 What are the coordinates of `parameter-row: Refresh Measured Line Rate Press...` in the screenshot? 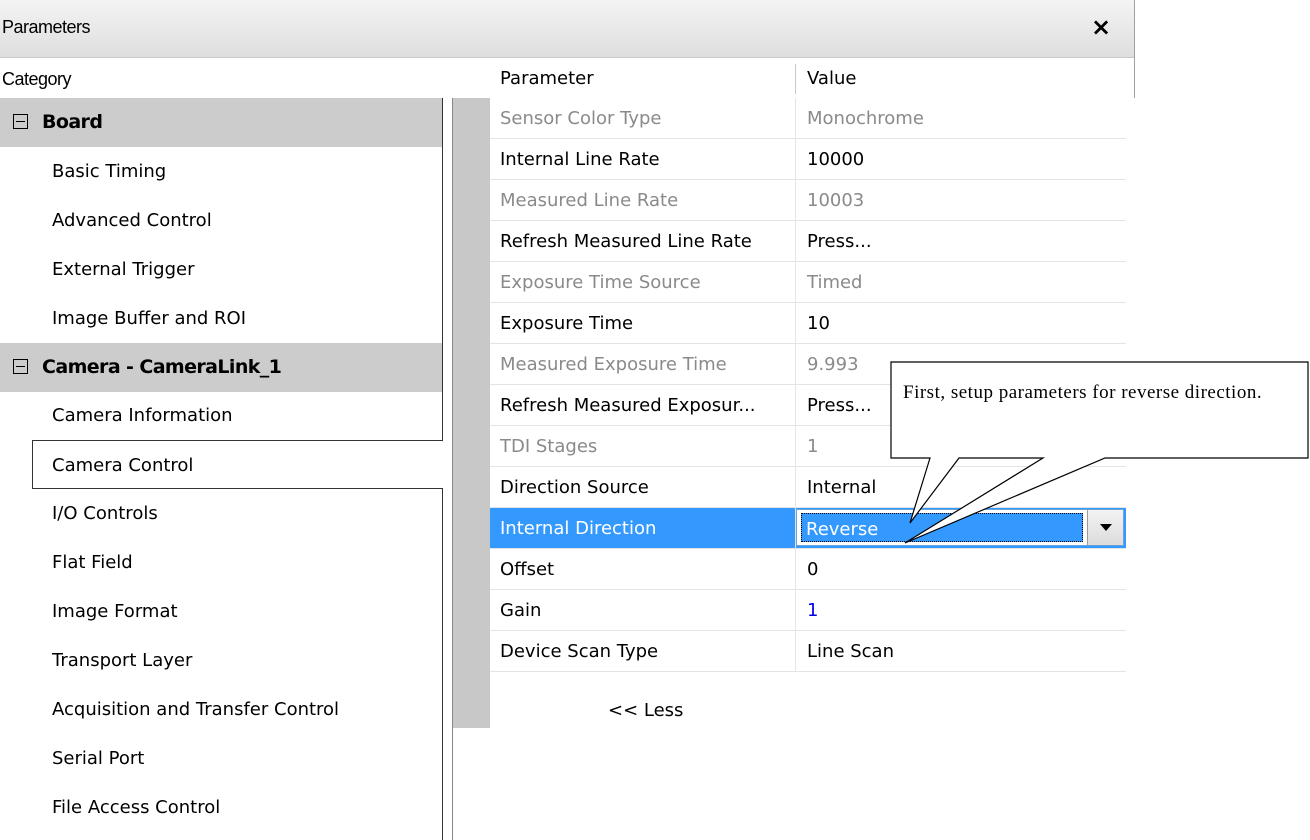 It's located at (808, 241).